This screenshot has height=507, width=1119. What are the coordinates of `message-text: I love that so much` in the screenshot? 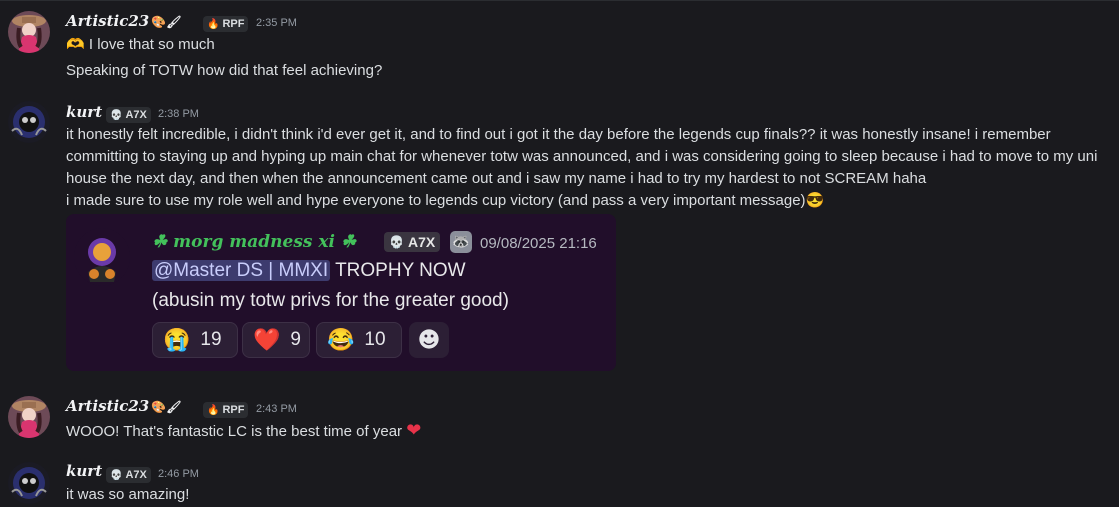 It's located at (151, 44).